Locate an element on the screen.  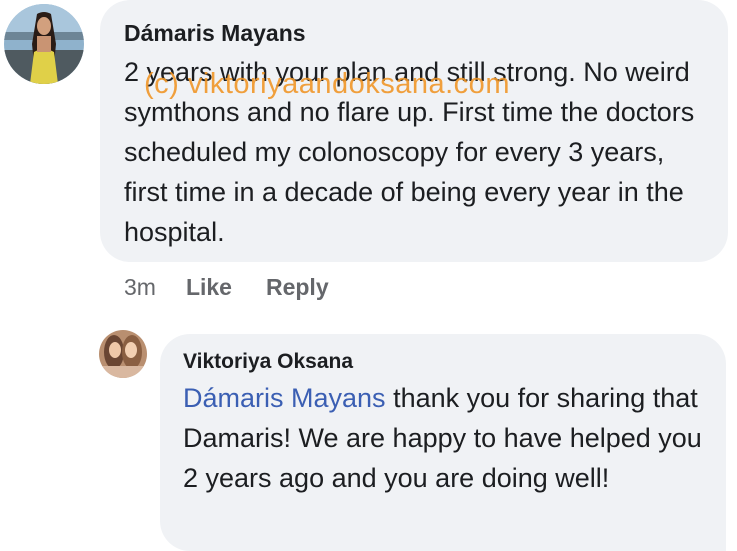
mention-link: Dámaris Mayans is located at coordinates (284, 398).